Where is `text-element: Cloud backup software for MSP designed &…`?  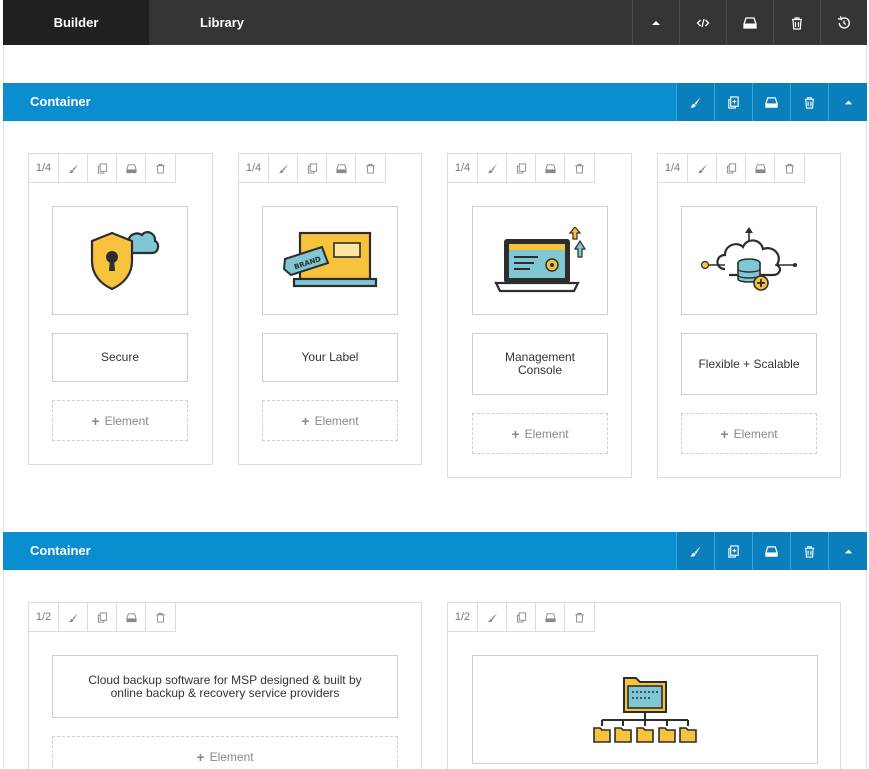 text-element: Cloud backup software for MSP designed &… is located at coordinates (225, 686).